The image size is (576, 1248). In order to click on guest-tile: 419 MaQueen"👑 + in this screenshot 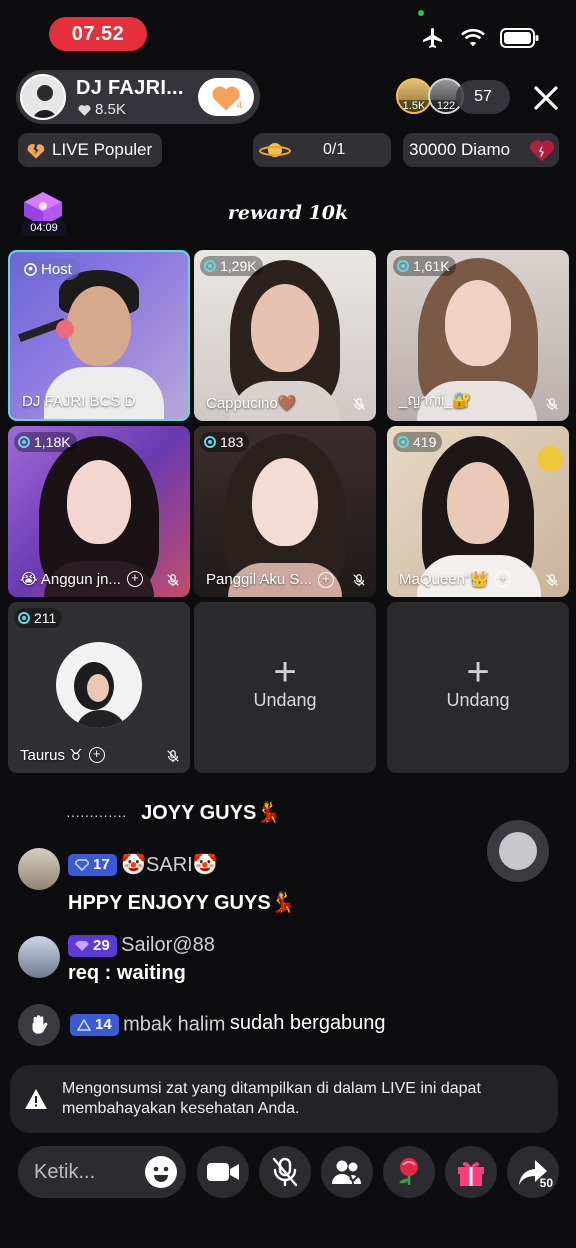, I will do `click(478, 511)`.